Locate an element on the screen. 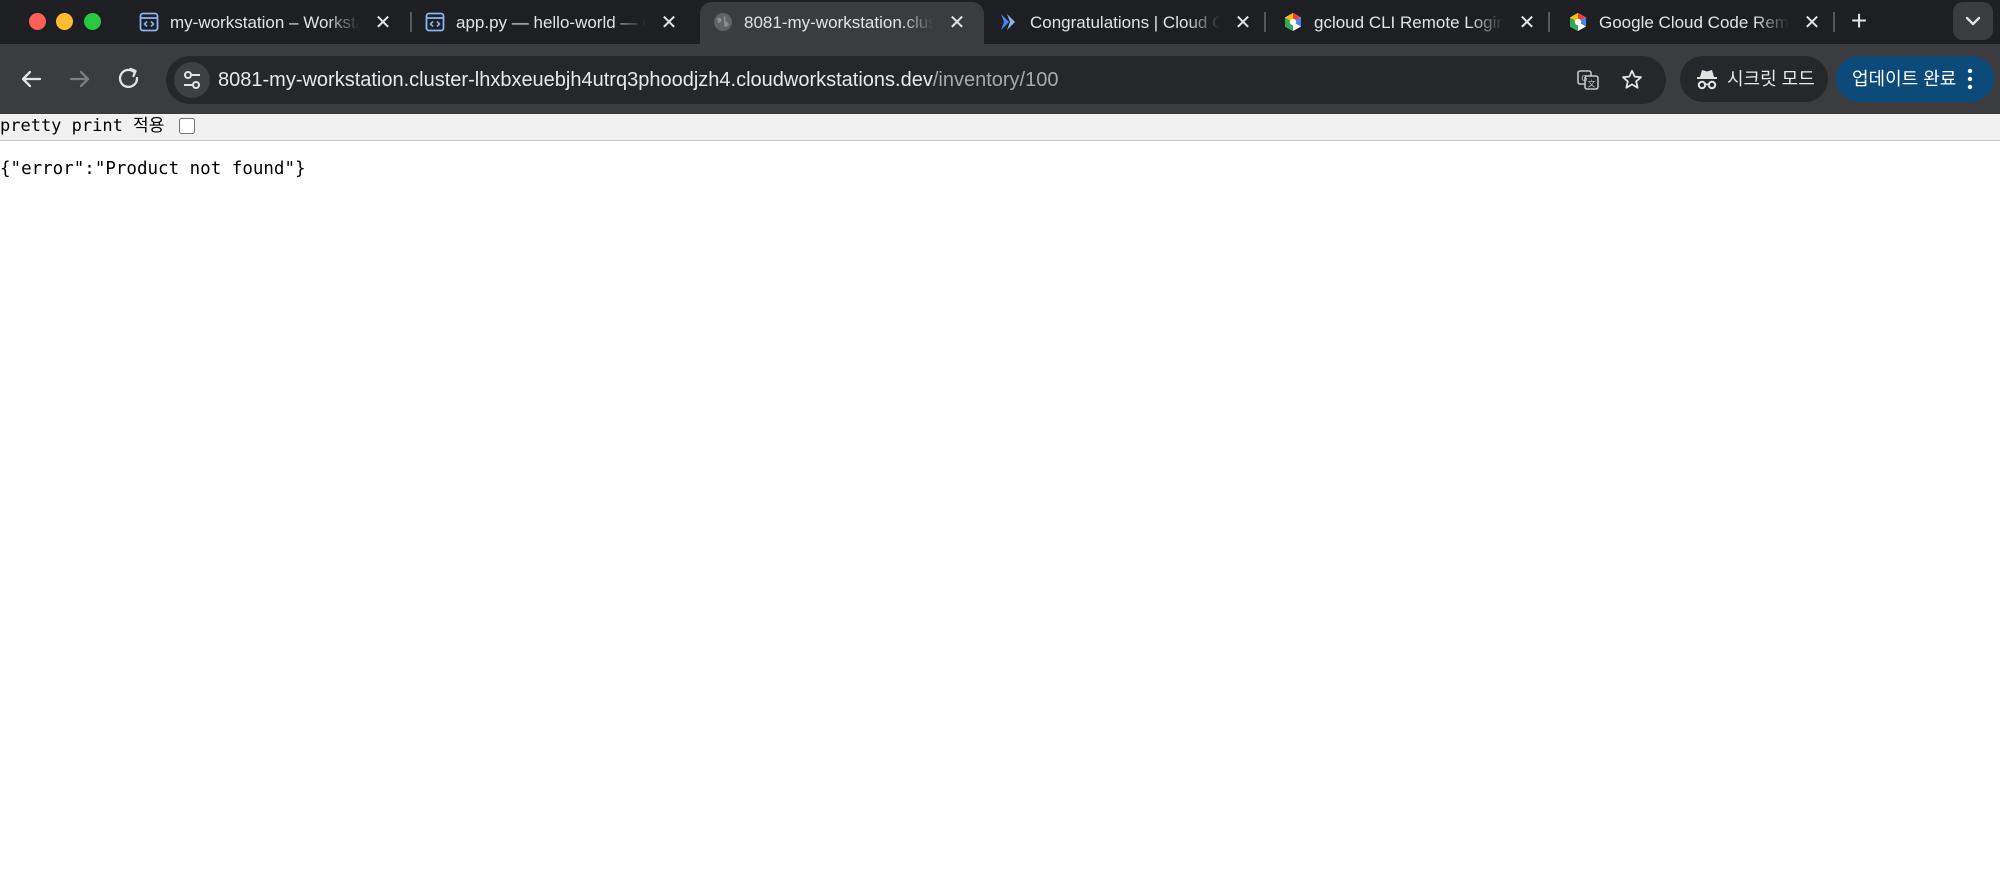 This screenshot has width=2000, height=883. incognito-indicator: 시크릿 모드 is located at coordinates (1754, 79).